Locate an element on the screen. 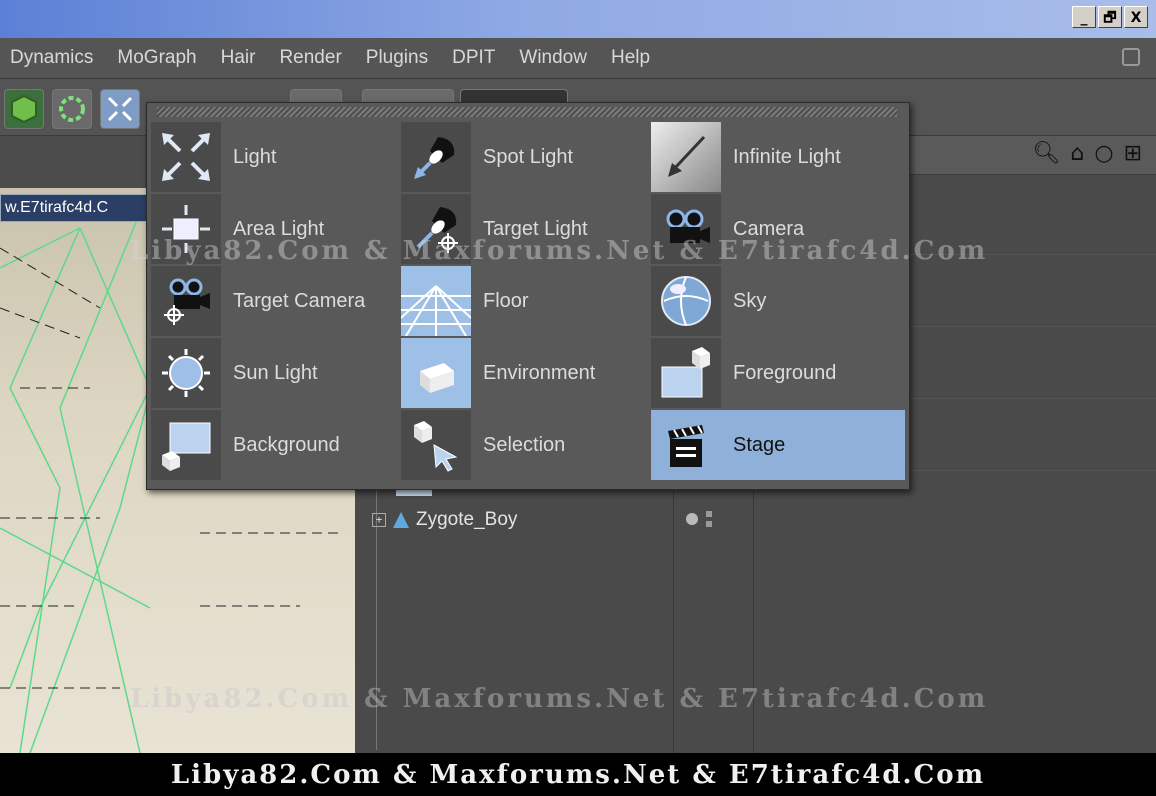 The height and width of the screenshot is (796, 1156). environment-icon is located at coordinates (436, 373).